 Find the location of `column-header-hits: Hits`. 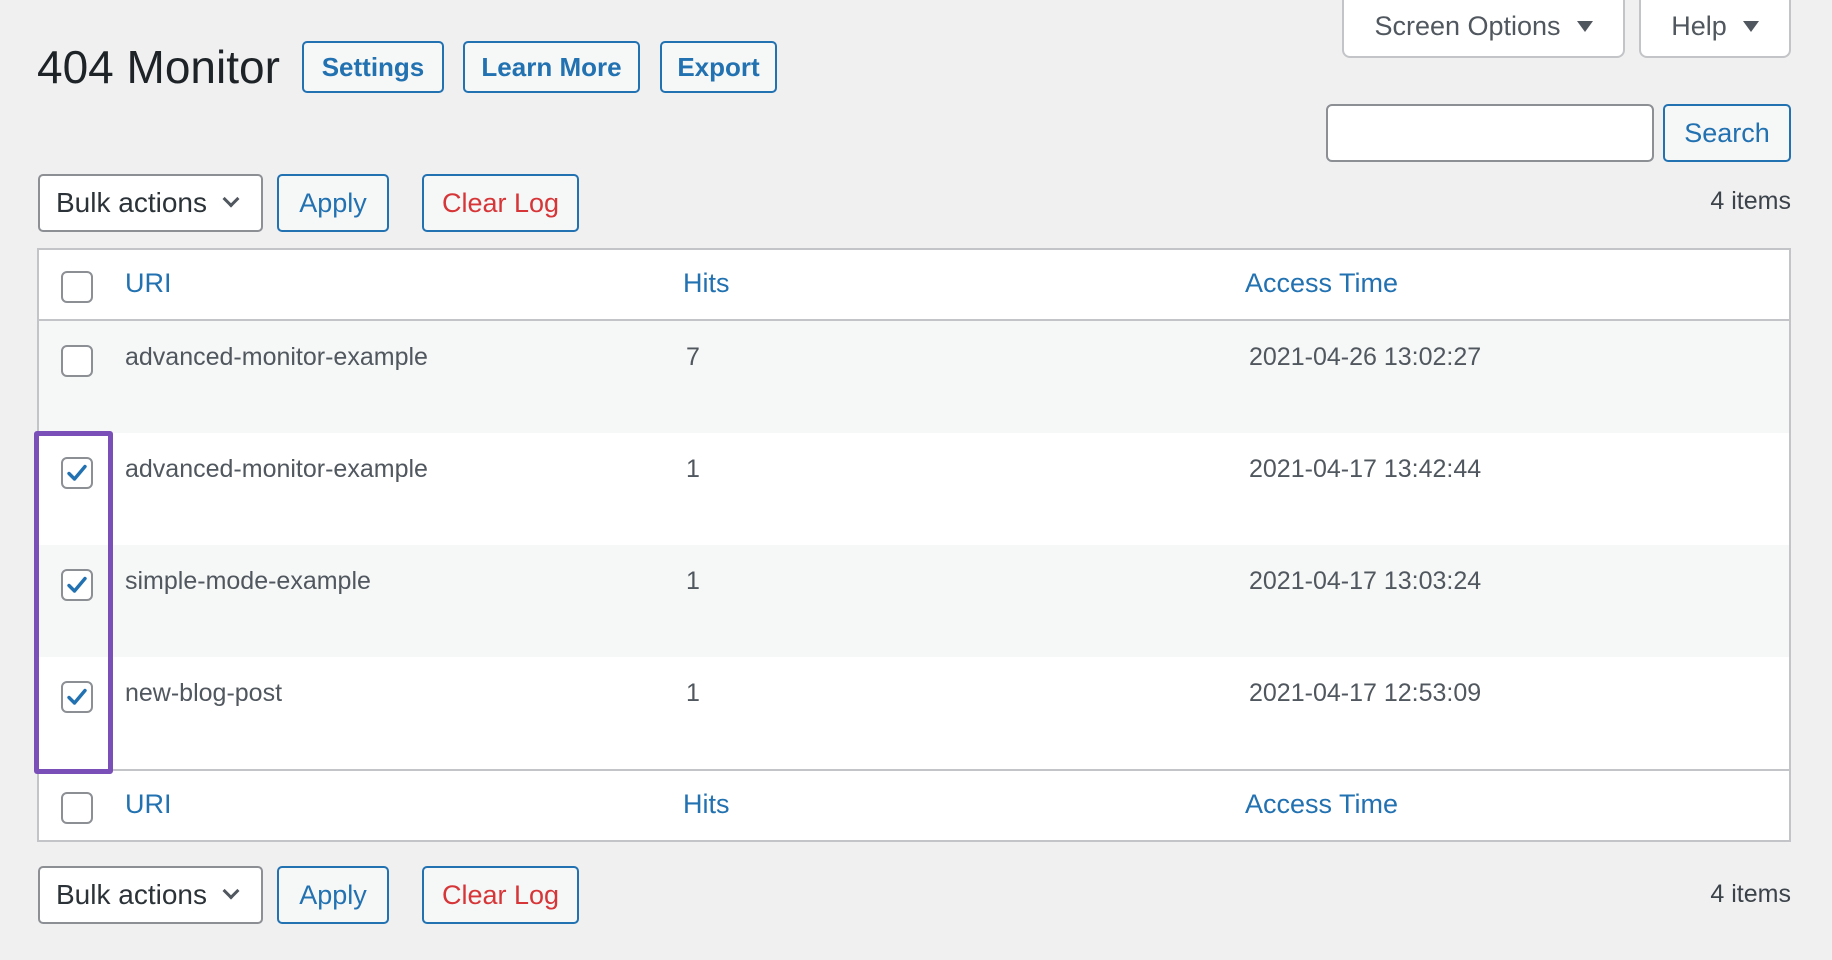

column-header-hits: Hits is located at coordinates (706, 283).